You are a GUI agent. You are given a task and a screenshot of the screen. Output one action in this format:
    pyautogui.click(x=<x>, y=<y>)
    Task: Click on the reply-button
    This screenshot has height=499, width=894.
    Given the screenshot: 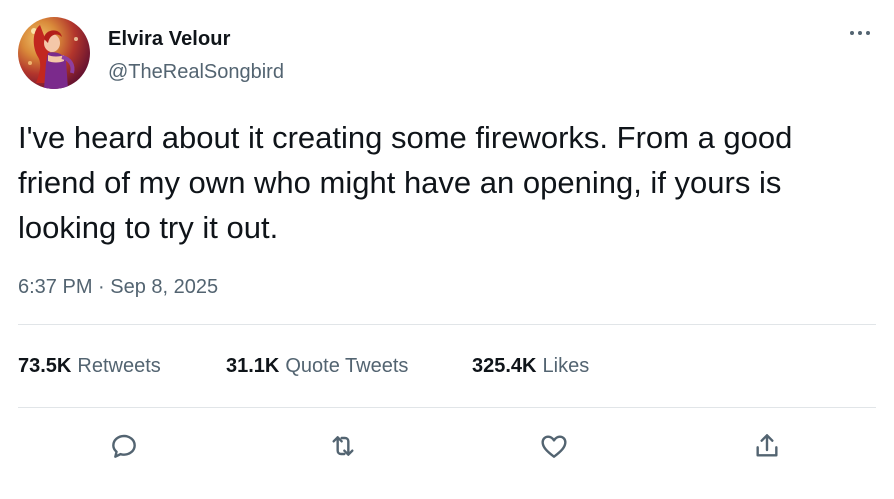 What is the action you would take?
    pyautogui.click(x=124, y=446)
    